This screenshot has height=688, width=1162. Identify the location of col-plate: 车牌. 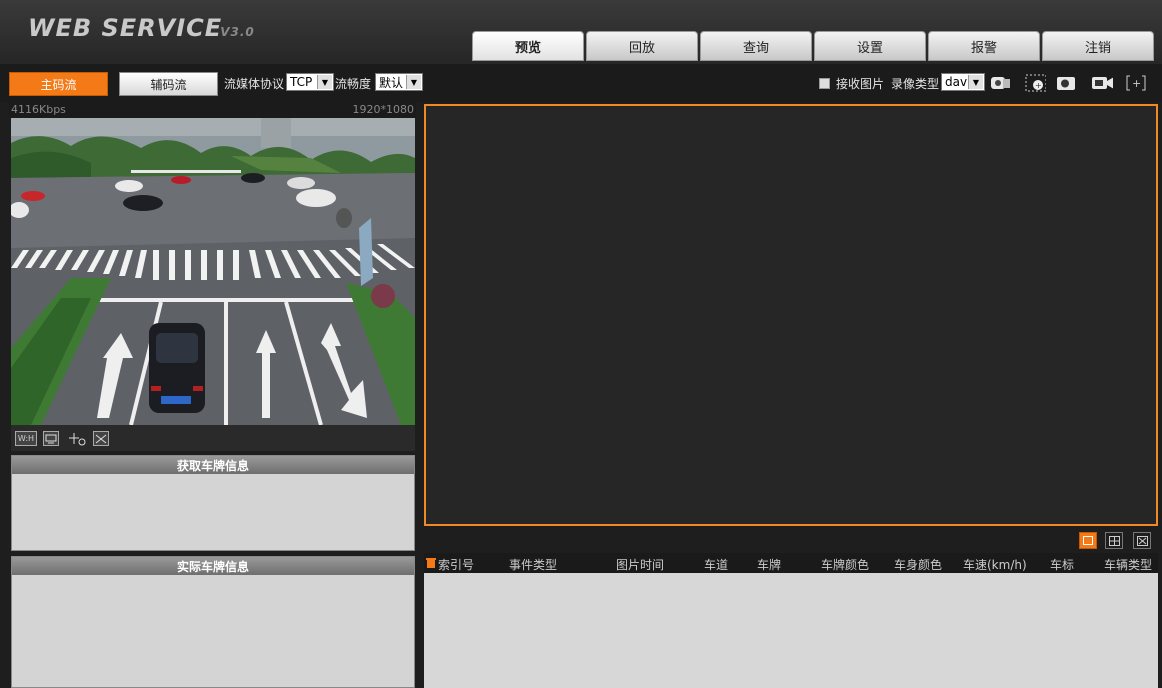
(769, 565).